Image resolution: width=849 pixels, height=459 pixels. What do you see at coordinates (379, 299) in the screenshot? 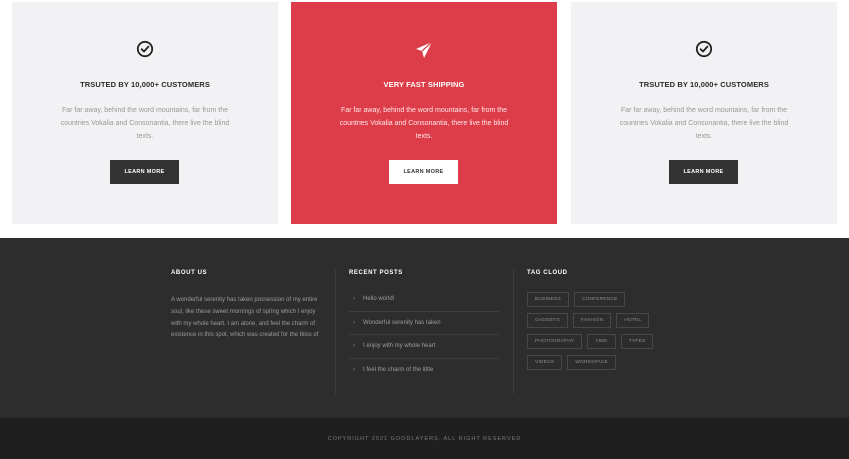
I see `recent-post-title: Hello world!` at bounding box center [379, 299].